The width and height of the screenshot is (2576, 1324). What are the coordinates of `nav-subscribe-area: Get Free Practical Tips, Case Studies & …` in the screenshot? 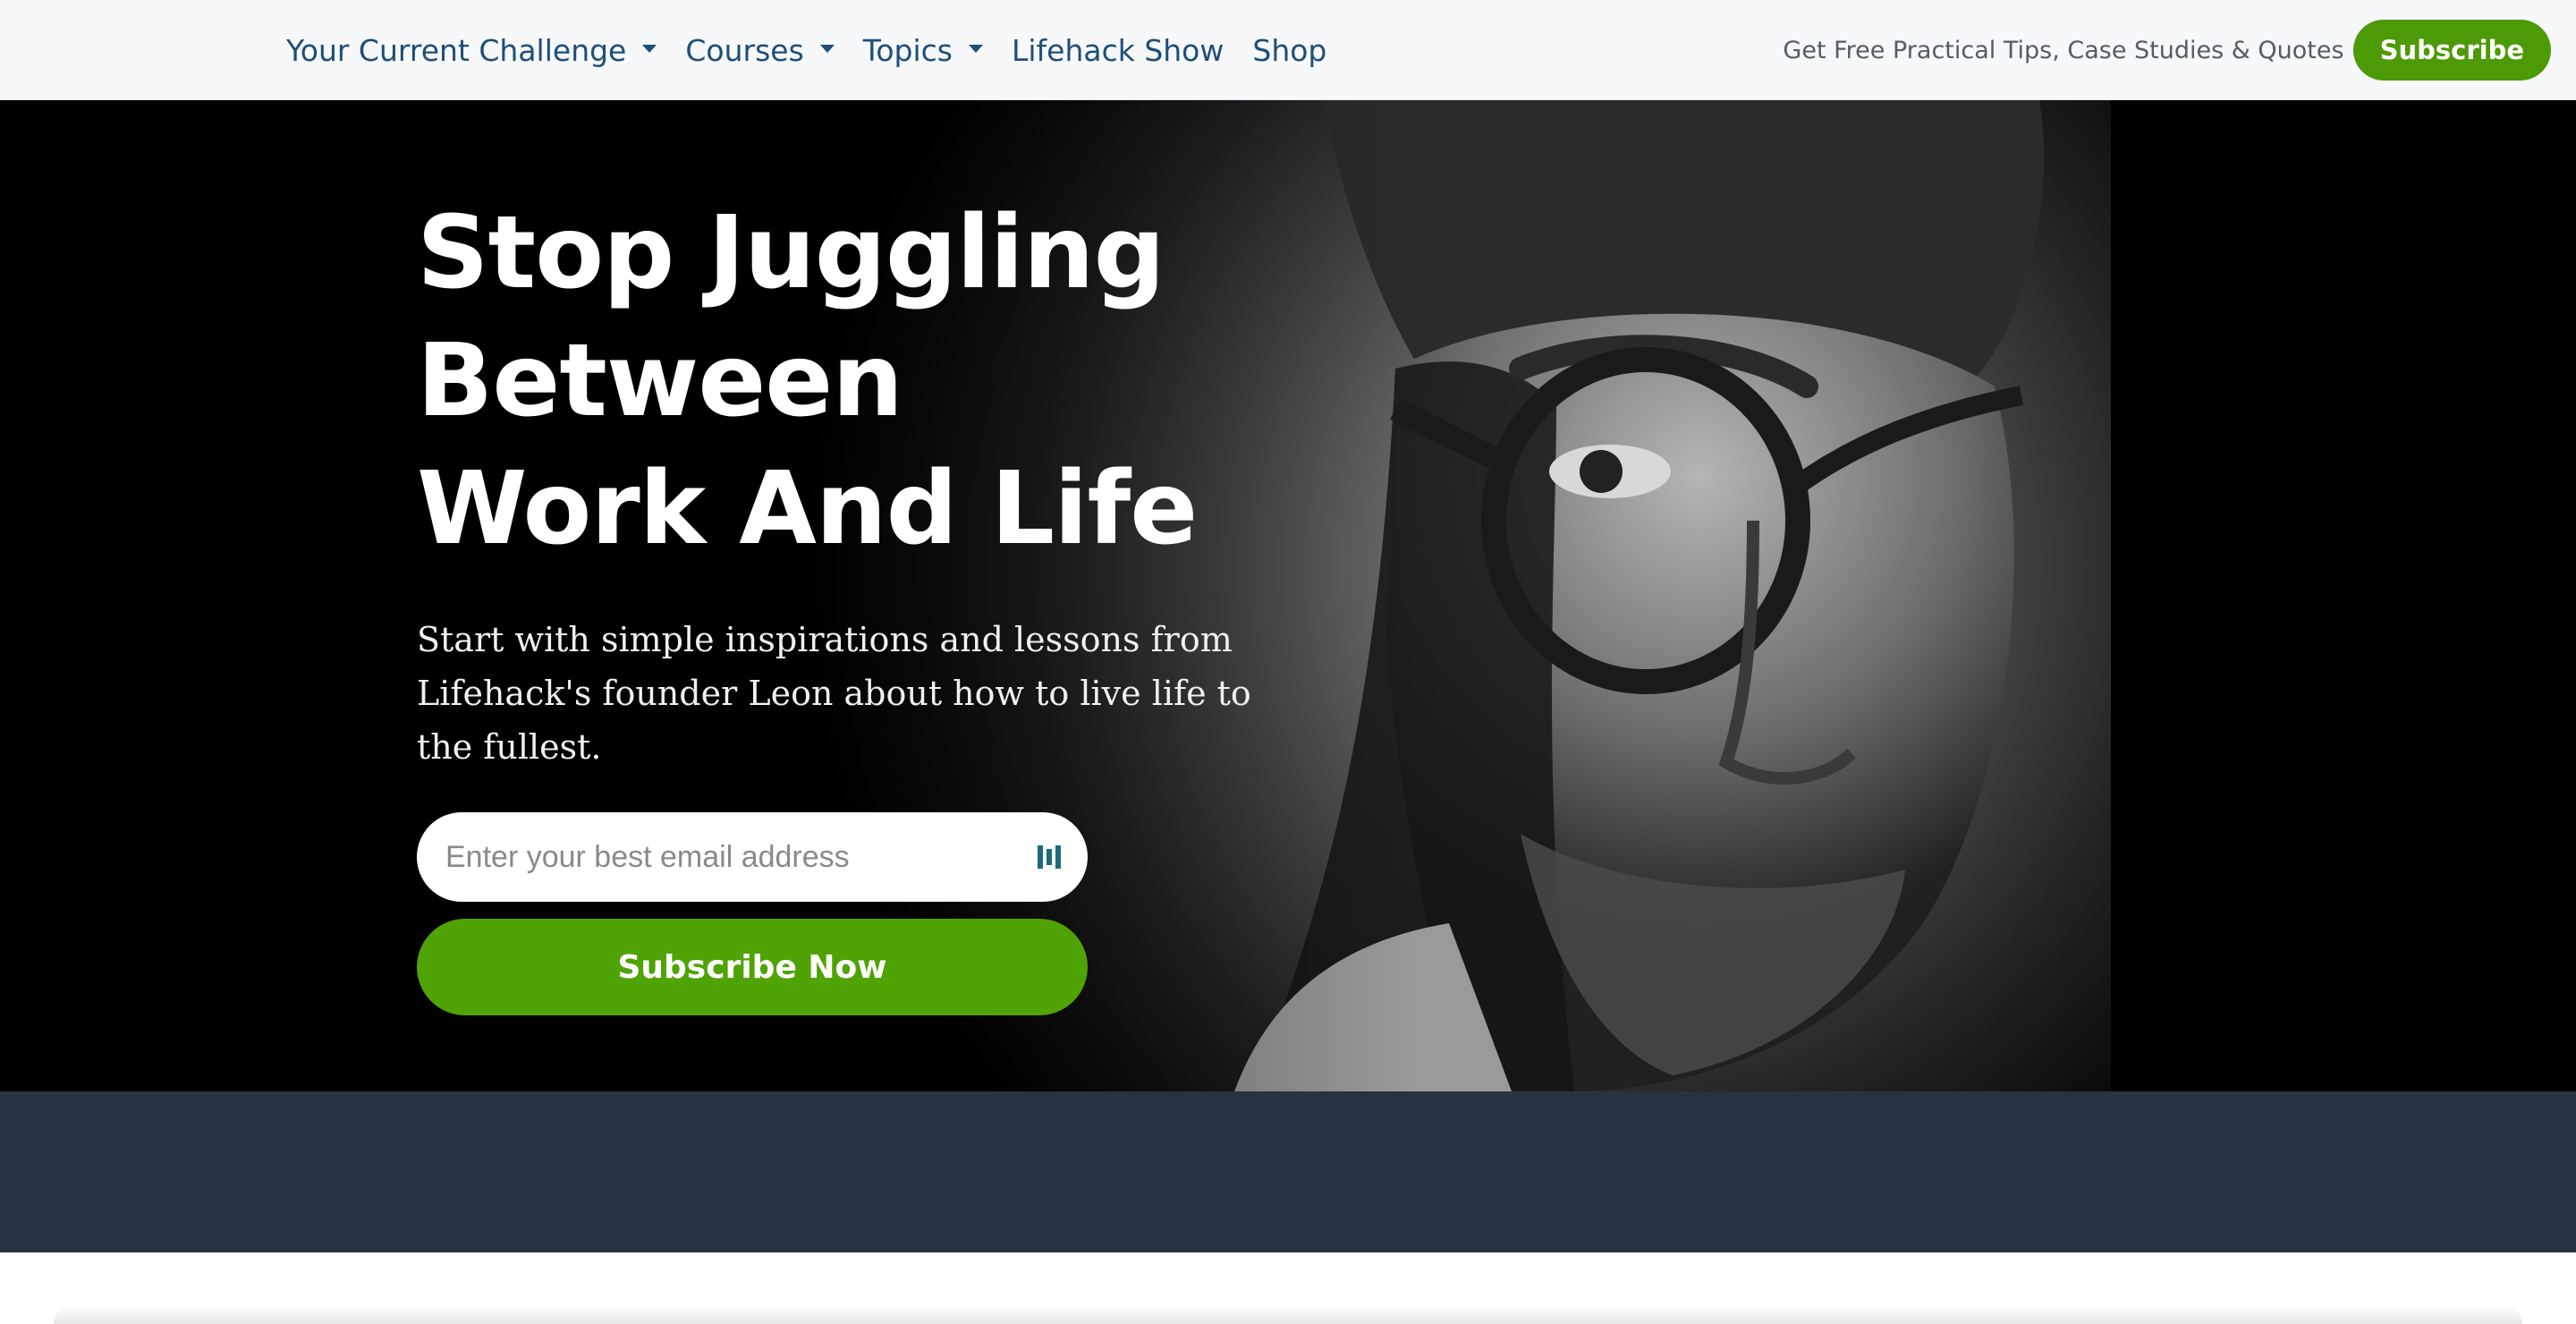 It's located at (2167, 50).